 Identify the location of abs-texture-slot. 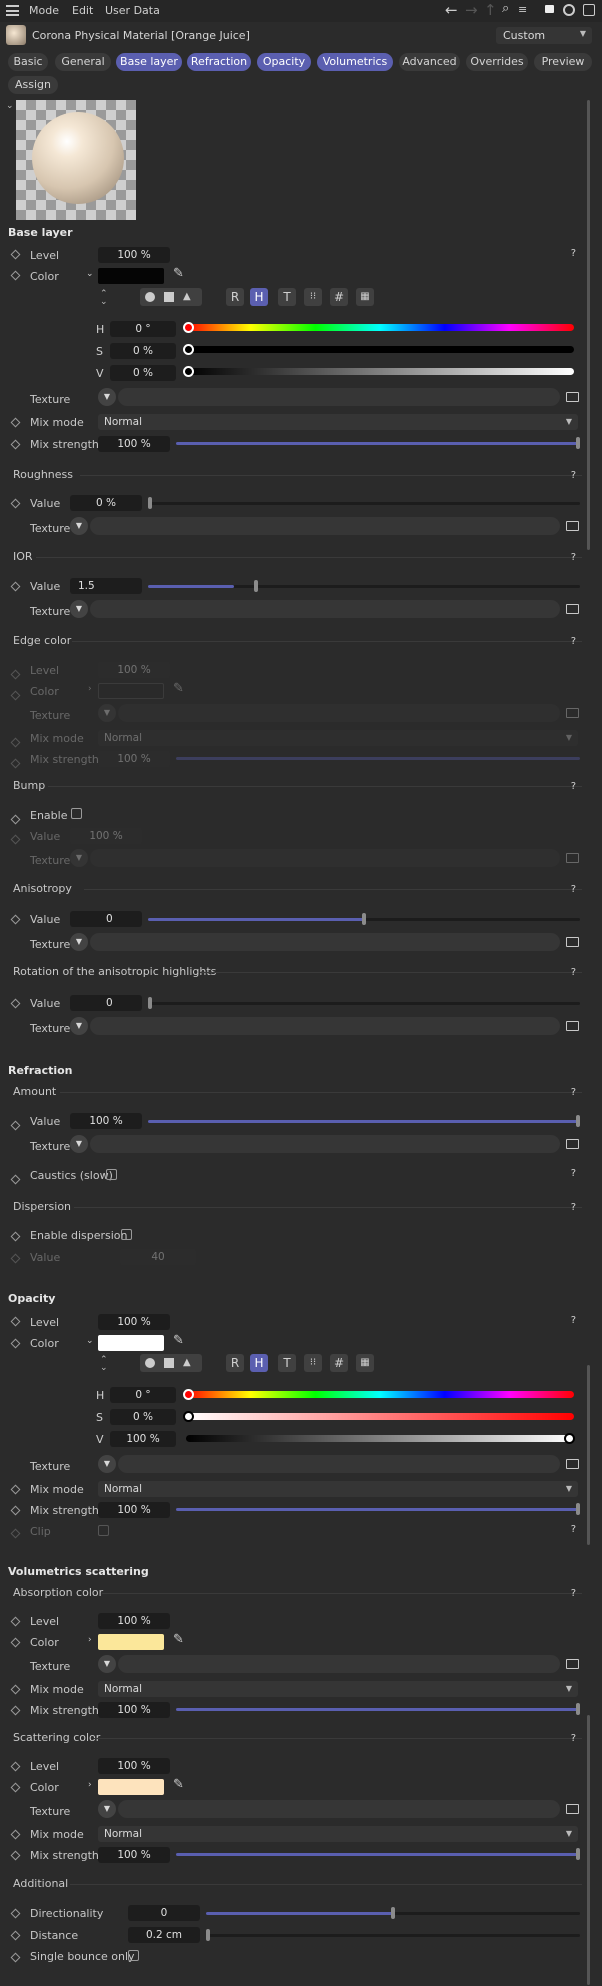
(339, 1664).